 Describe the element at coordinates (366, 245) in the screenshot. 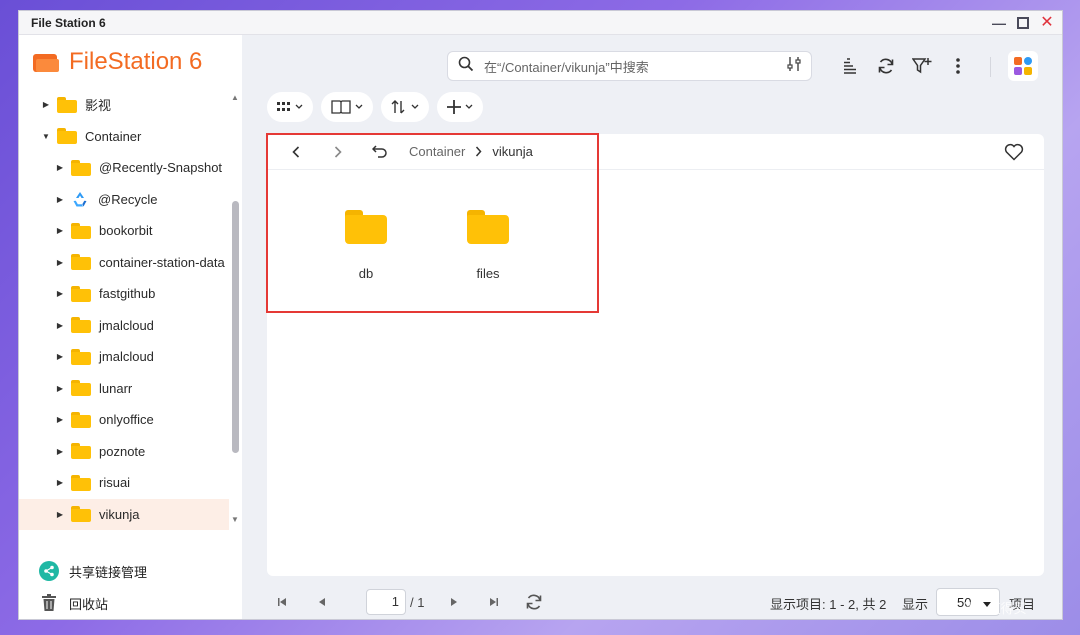

I see `file-item: db` at that location.